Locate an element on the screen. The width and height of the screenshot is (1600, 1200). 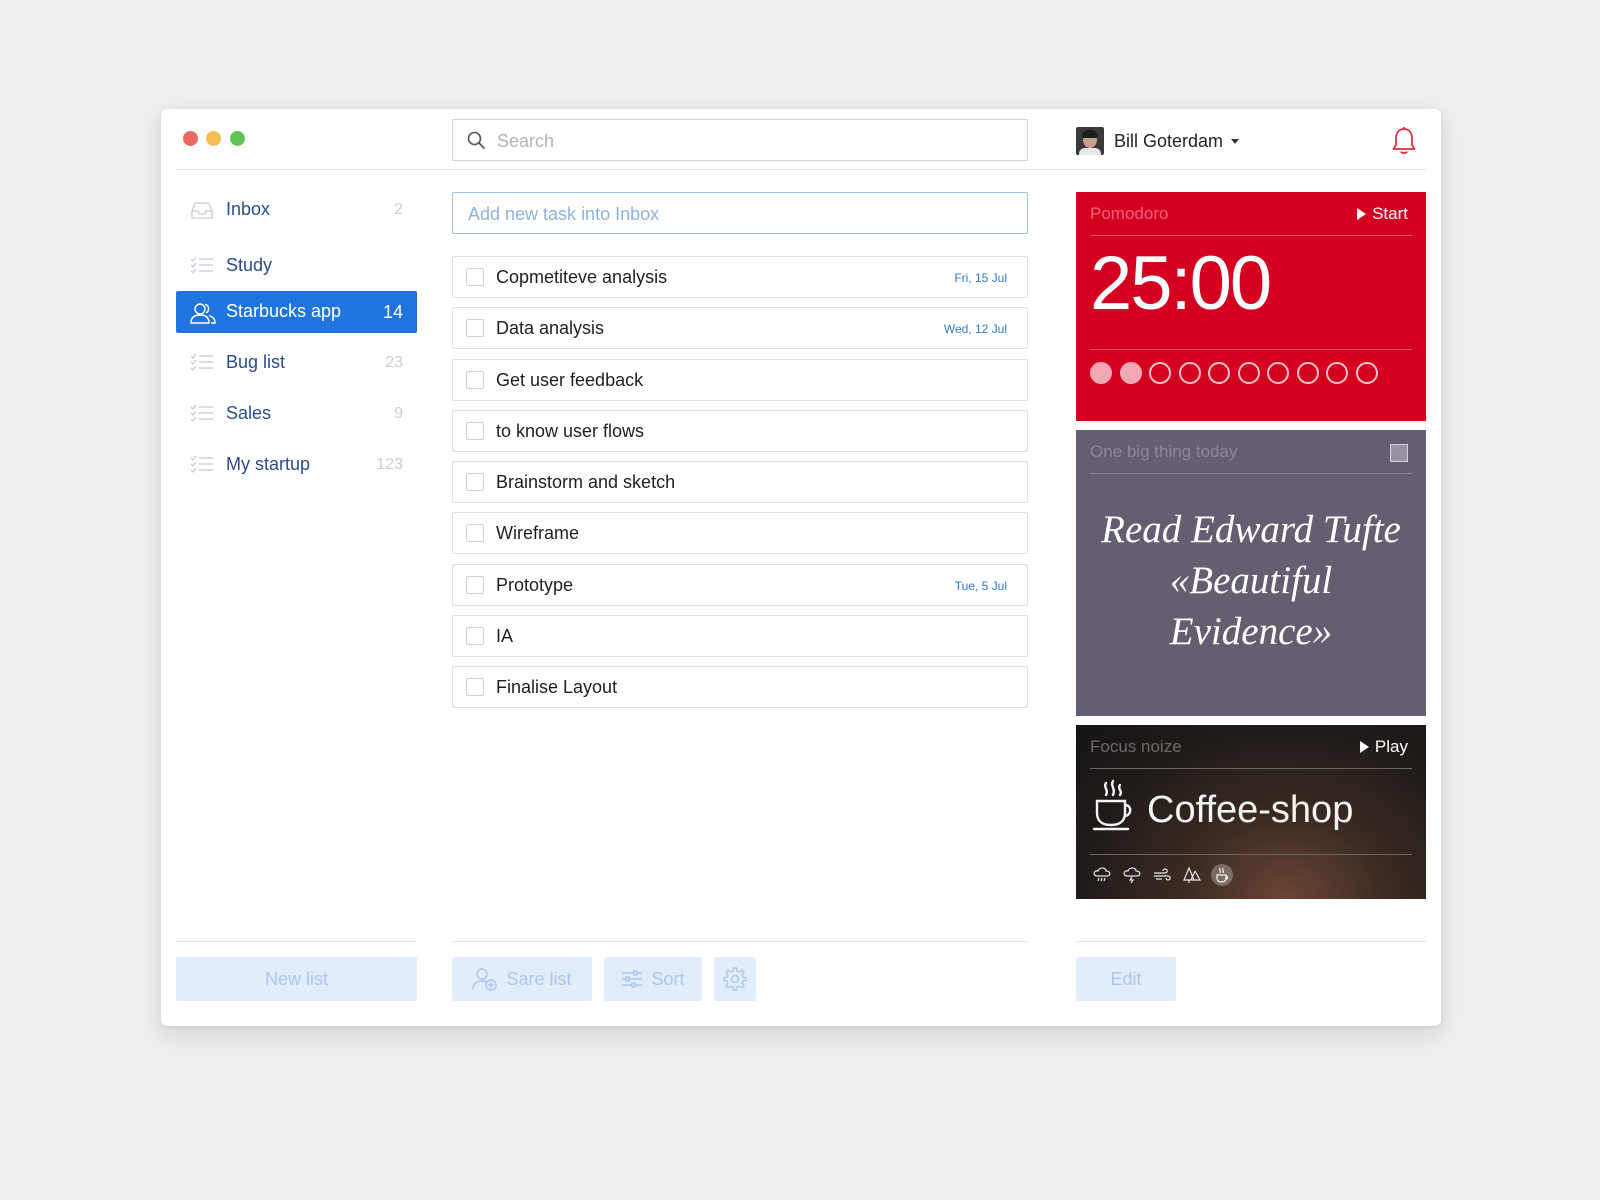
settings-button is located at coordinates (735, 979).